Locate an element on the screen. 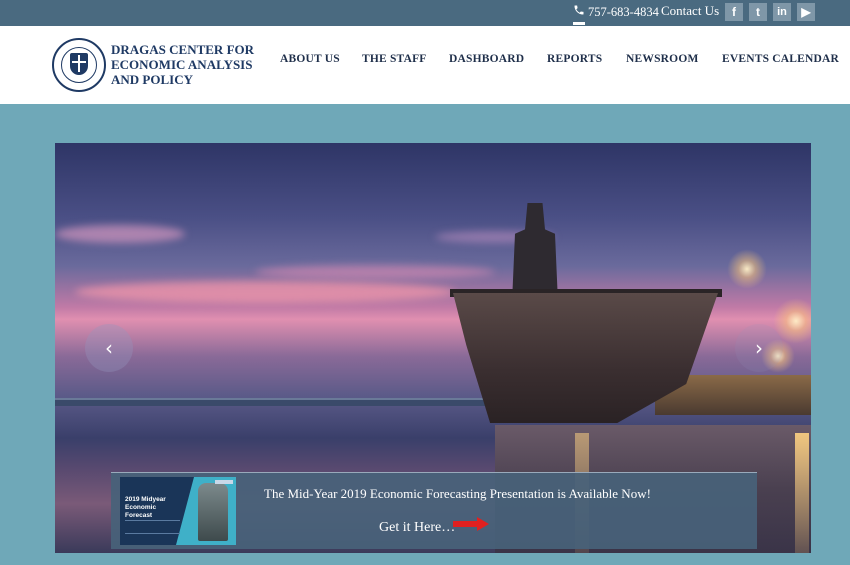  nav-events-calendar: EVENTS CALENDAR is located at coordinates (780, 59).